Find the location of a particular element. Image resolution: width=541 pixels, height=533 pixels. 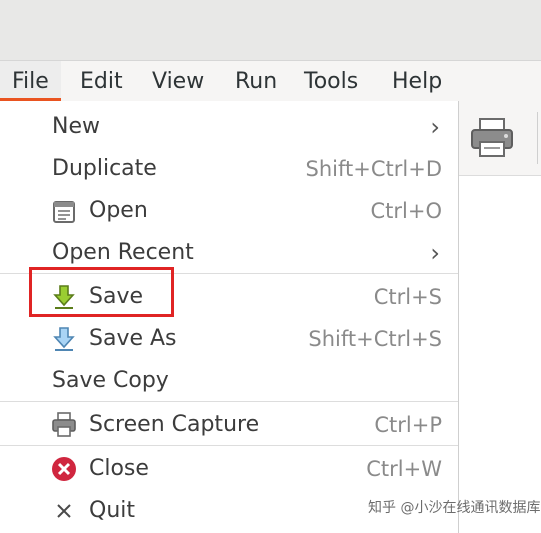

menu-item-shortcut: Shift+Ctrl+D is located at coordinates (373, 169).